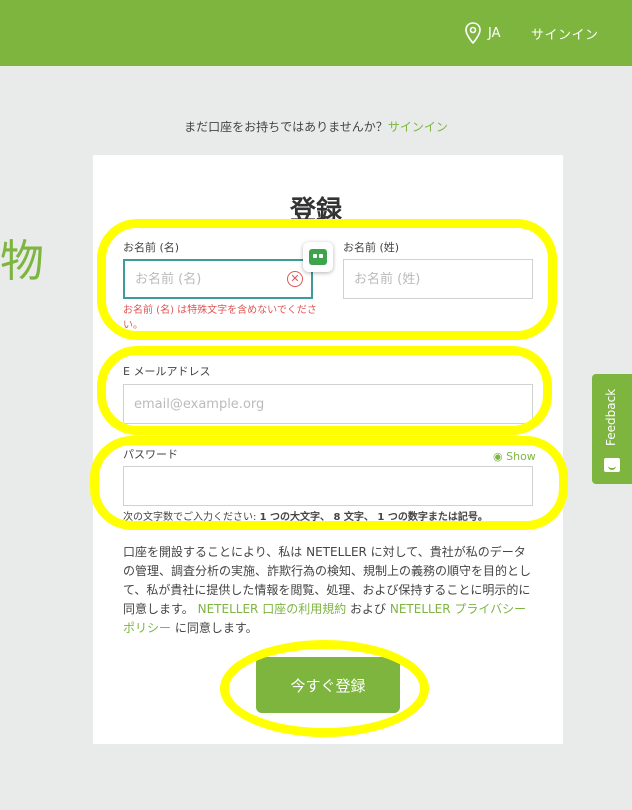 This screenshot has height=810, width=632. I want to click on terms-text-3: に同意します。, so click(214, 628).